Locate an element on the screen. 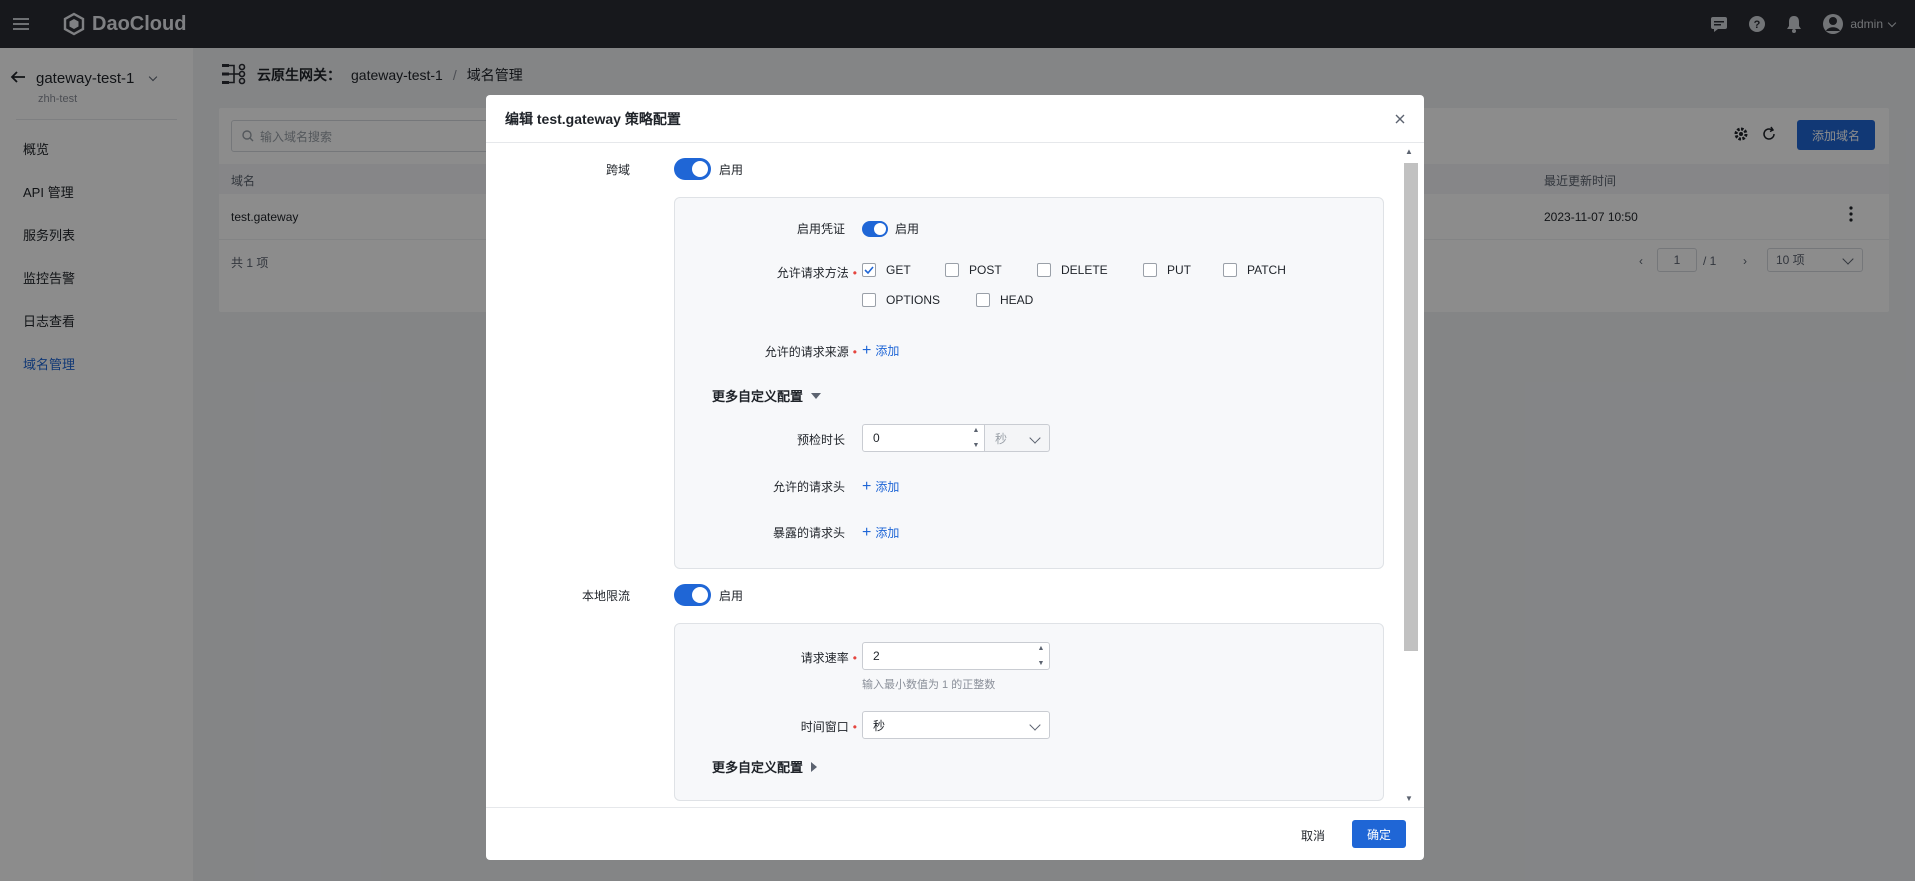 This screenshot has height=881, width=1915. credentials-toggle is located at coordinates (875, 228).